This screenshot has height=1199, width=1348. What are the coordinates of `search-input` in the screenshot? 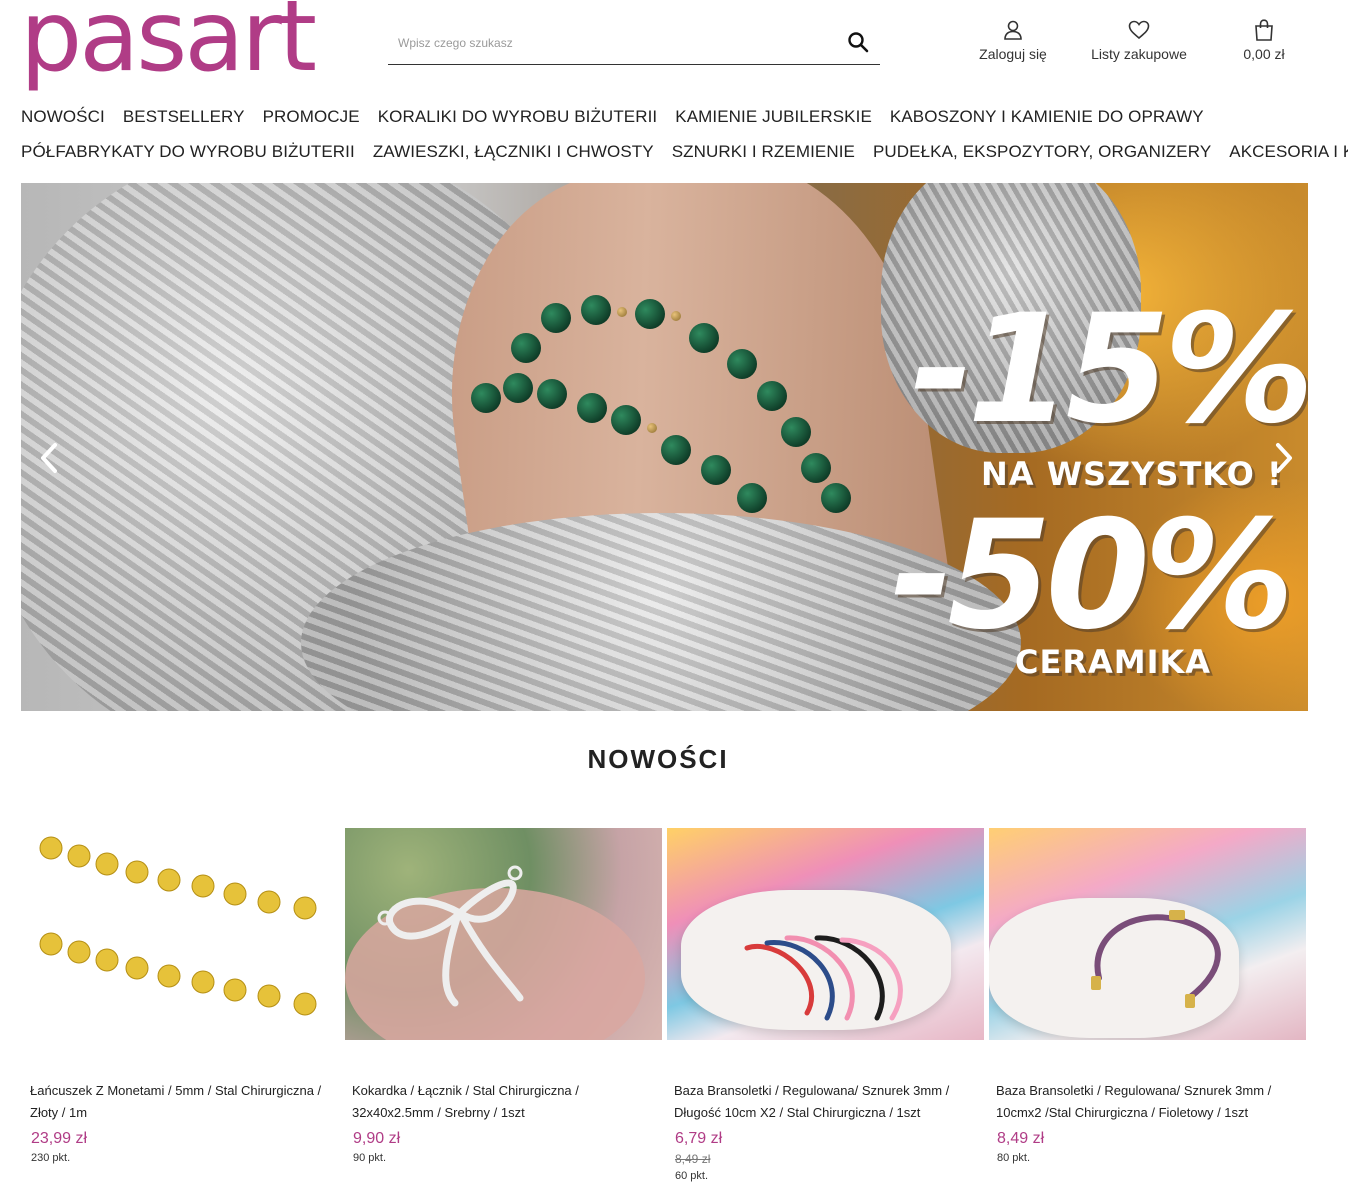 It's located at (608, 43).